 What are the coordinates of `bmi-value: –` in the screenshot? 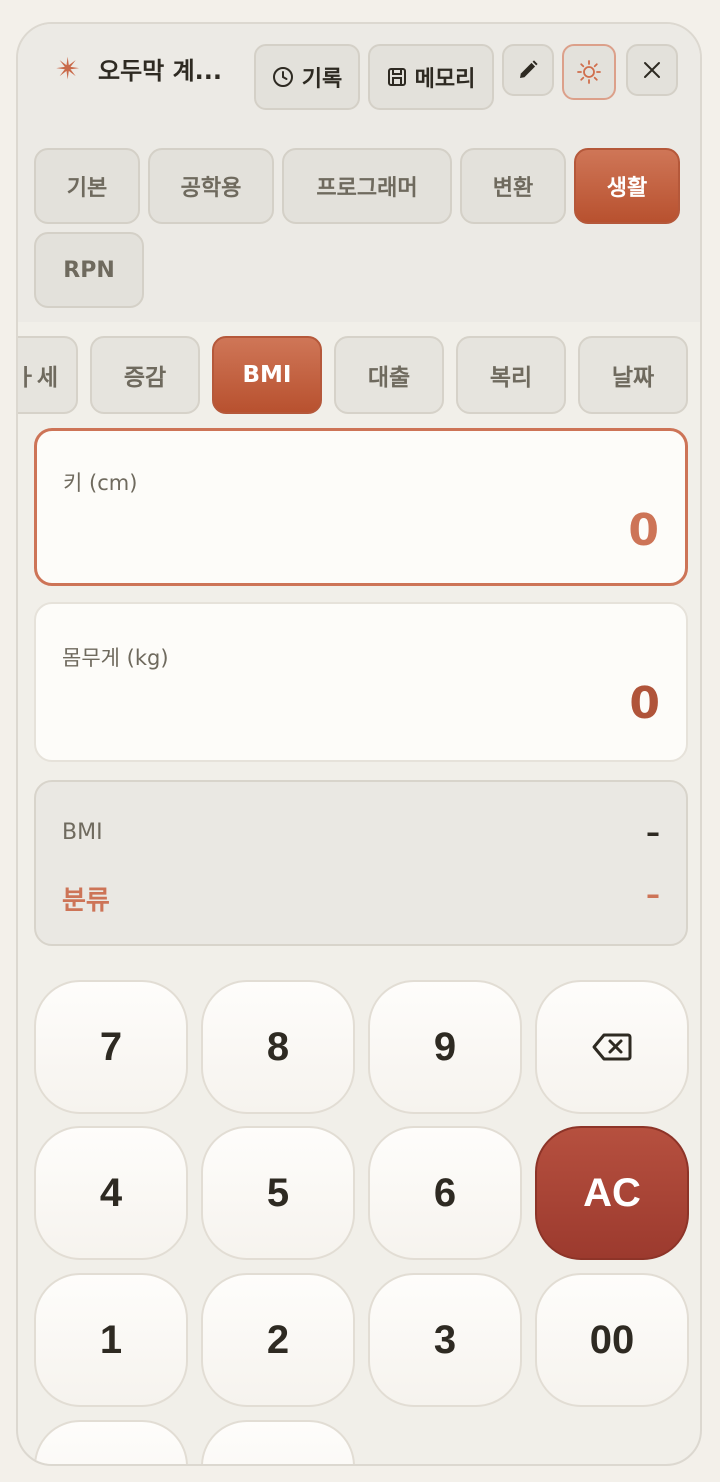 It's located at (653, 832).